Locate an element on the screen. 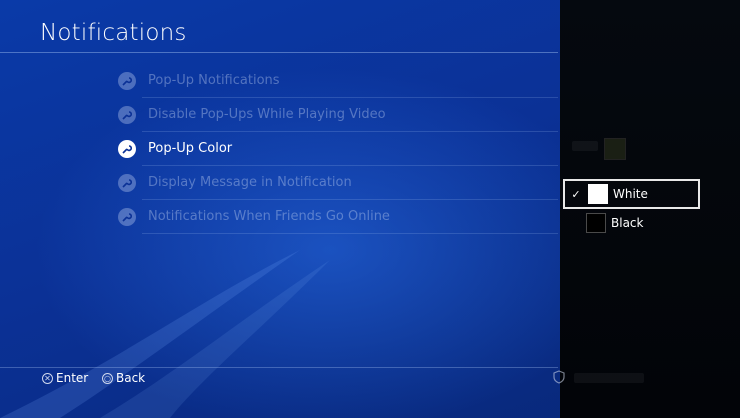 The height and width of the screenshot is (418, 740). circle-button-icon: ○ is located at coordinates (107, 378).